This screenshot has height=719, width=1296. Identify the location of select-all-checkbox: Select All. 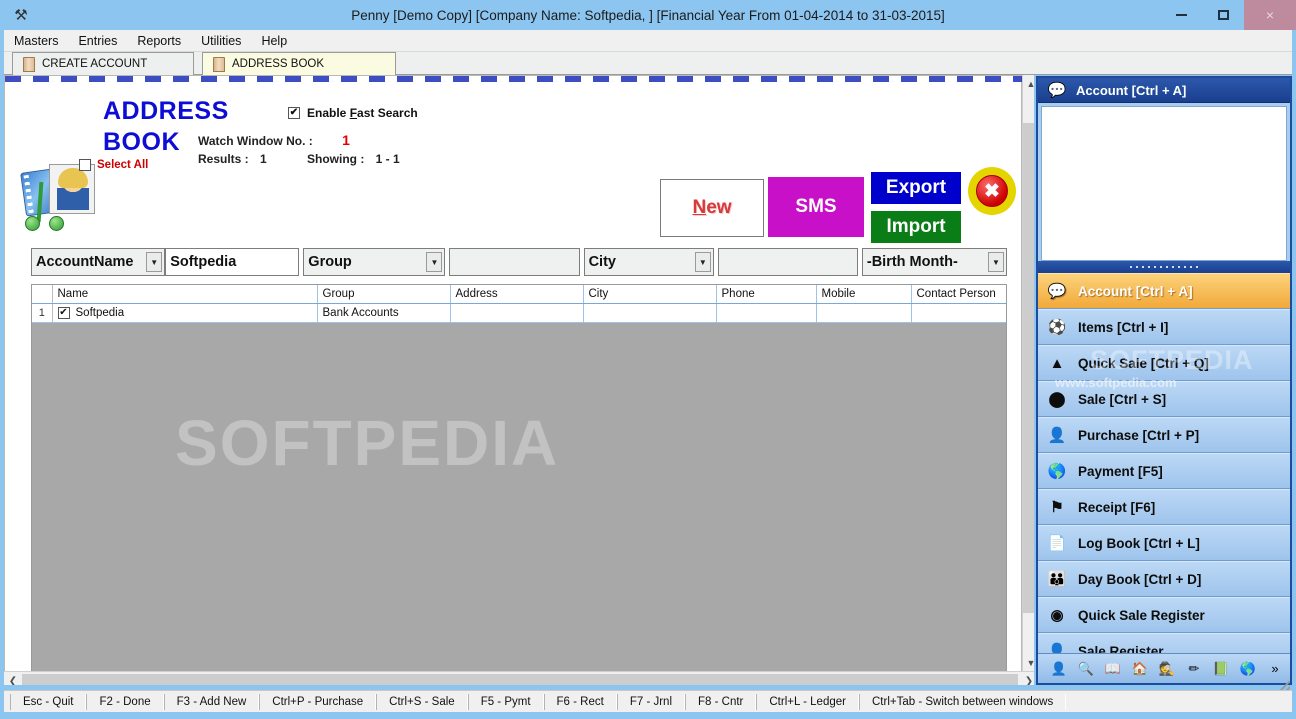
(113, 165).